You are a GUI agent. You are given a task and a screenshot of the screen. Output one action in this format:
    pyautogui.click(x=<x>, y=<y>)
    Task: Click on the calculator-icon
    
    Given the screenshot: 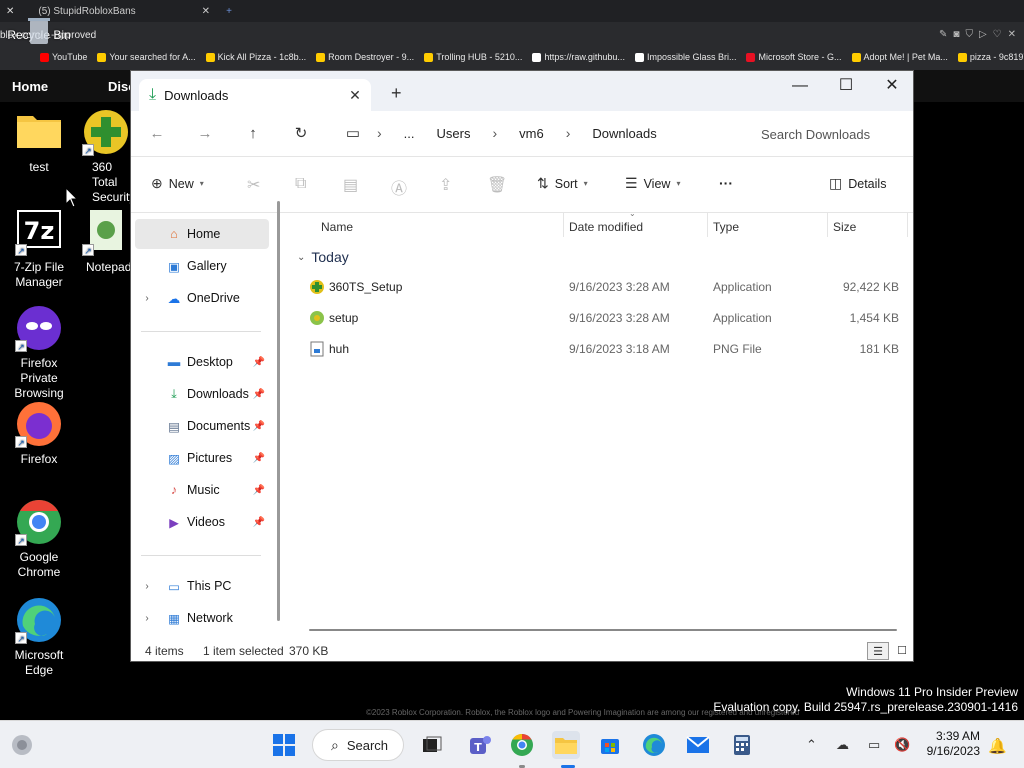 What is the action you would take?
    pyautogui.click(x=742, y=745)
    